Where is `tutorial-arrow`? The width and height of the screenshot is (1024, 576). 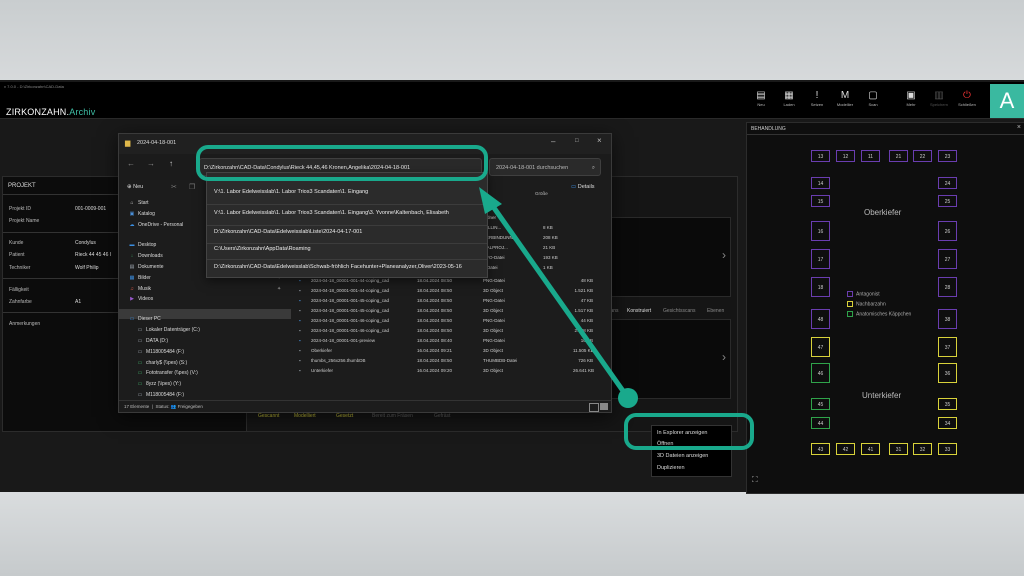 tutorial-arrow is located at coordinates (558, 297).